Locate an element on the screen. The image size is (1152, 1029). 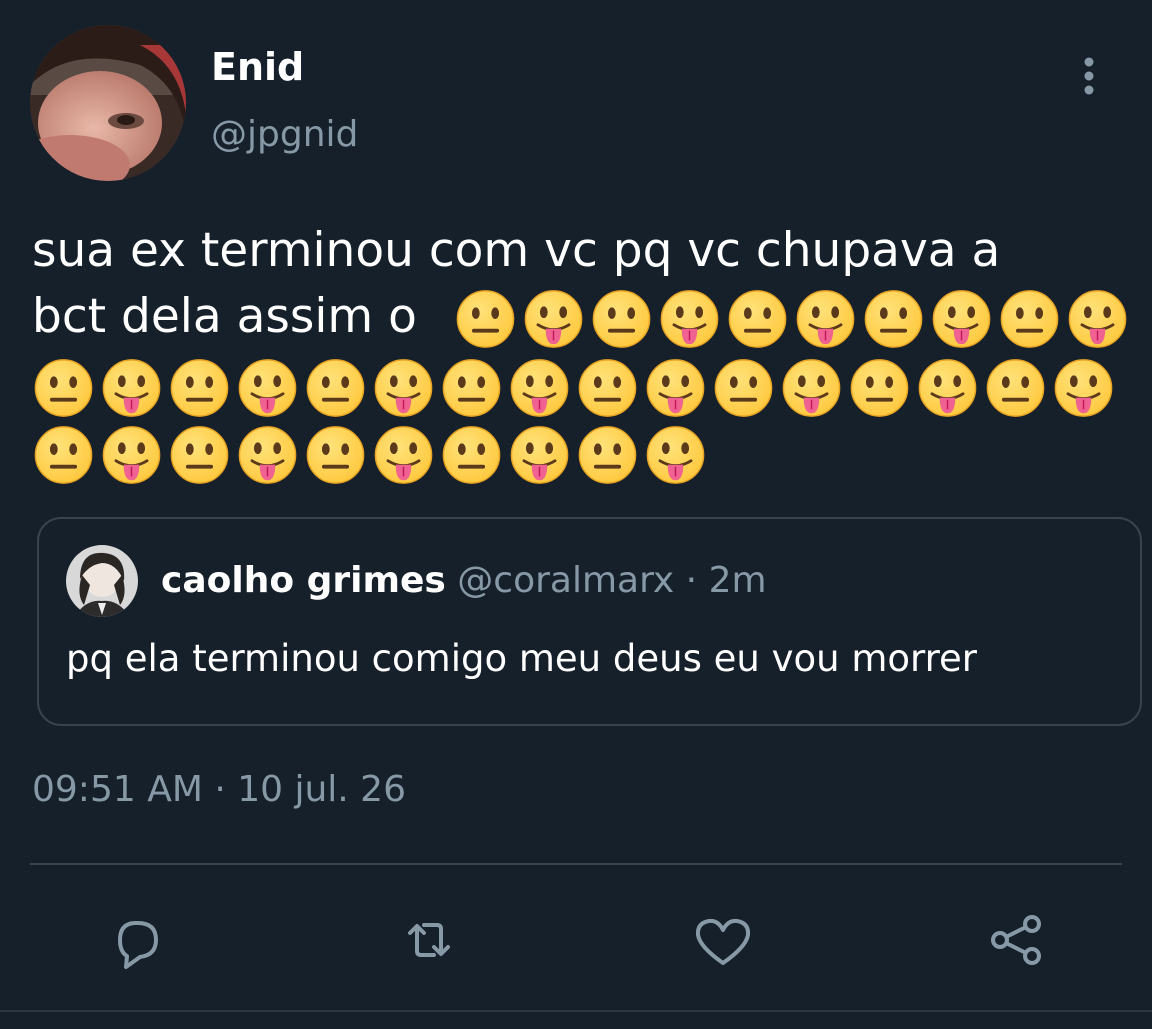
quoted-handle: @coralmarx is located at coordinates (565, 580).